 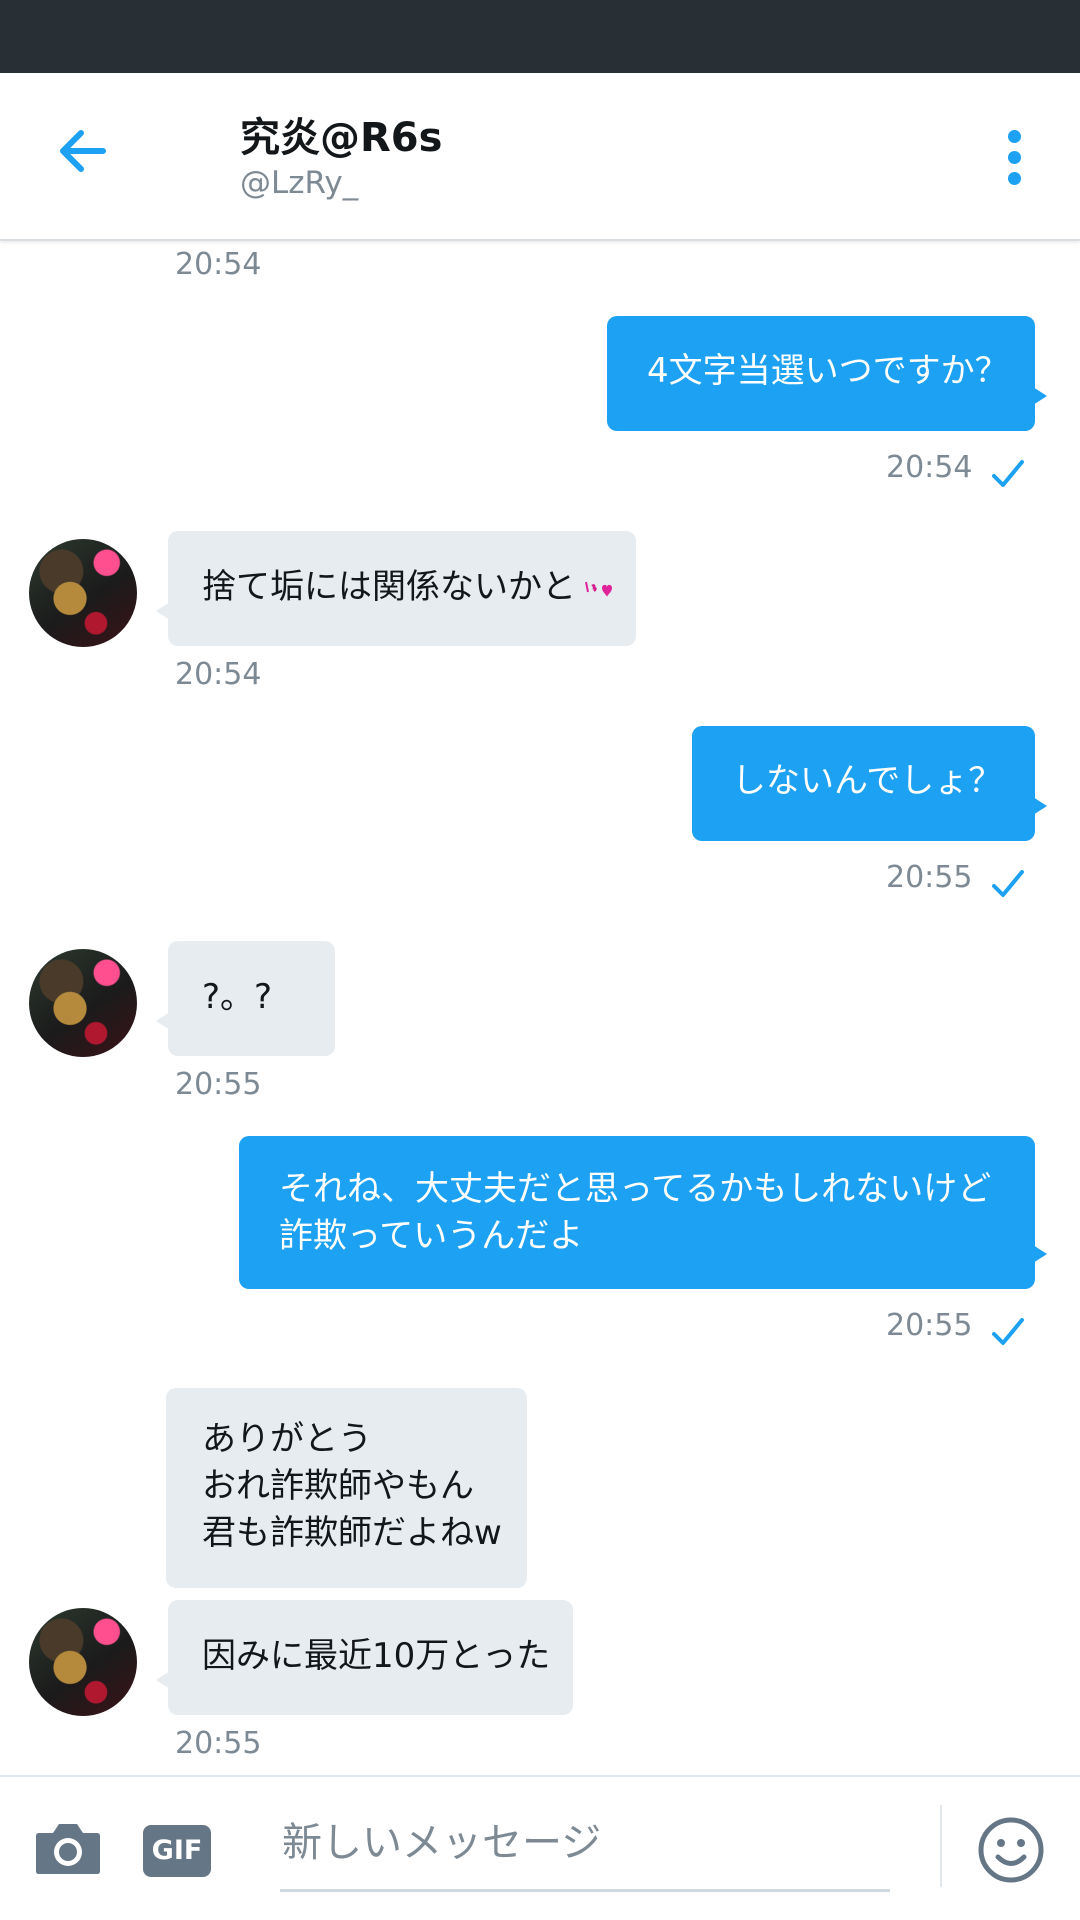 I want to click on message-text: 4文字当選いつですか？, so click(x=828, y=371).